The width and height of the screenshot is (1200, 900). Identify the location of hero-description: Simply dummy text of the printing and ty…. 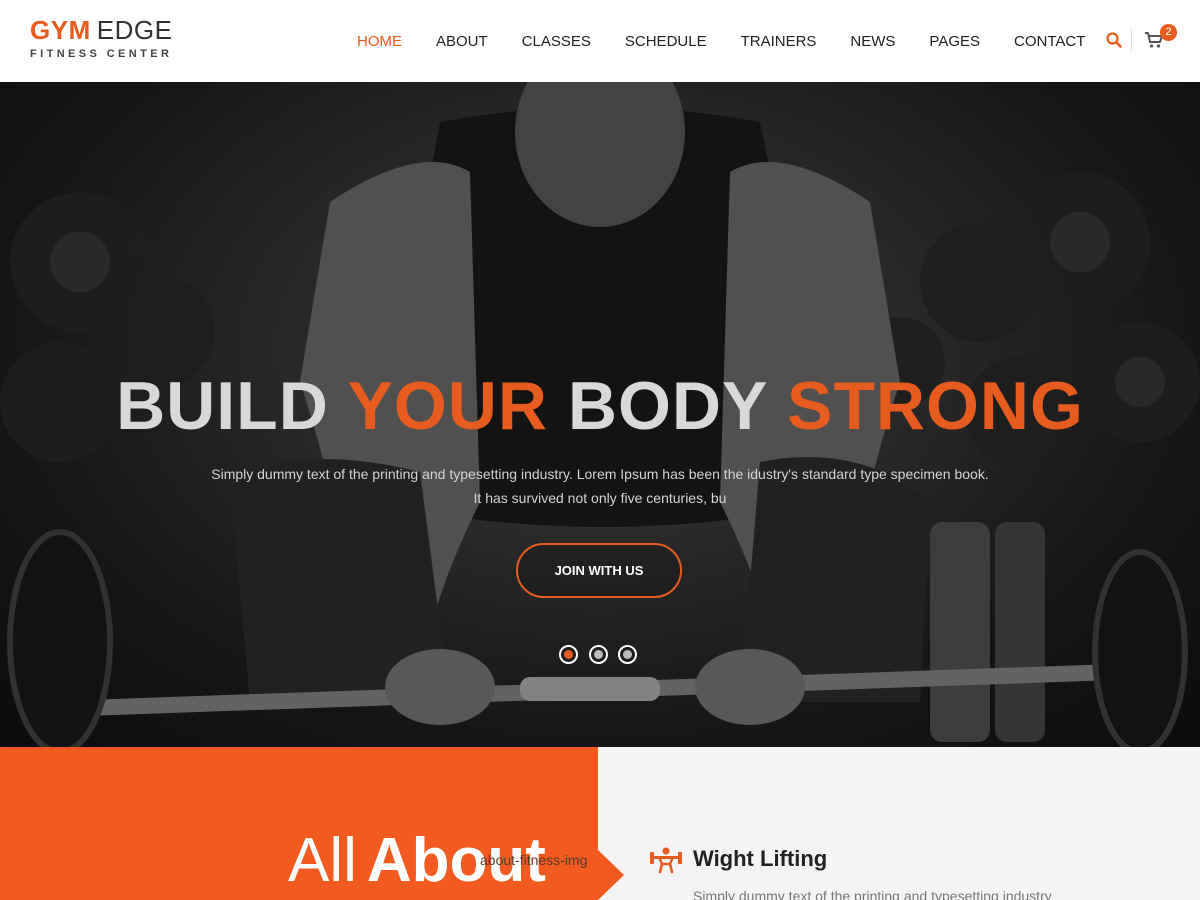
(600, 486).